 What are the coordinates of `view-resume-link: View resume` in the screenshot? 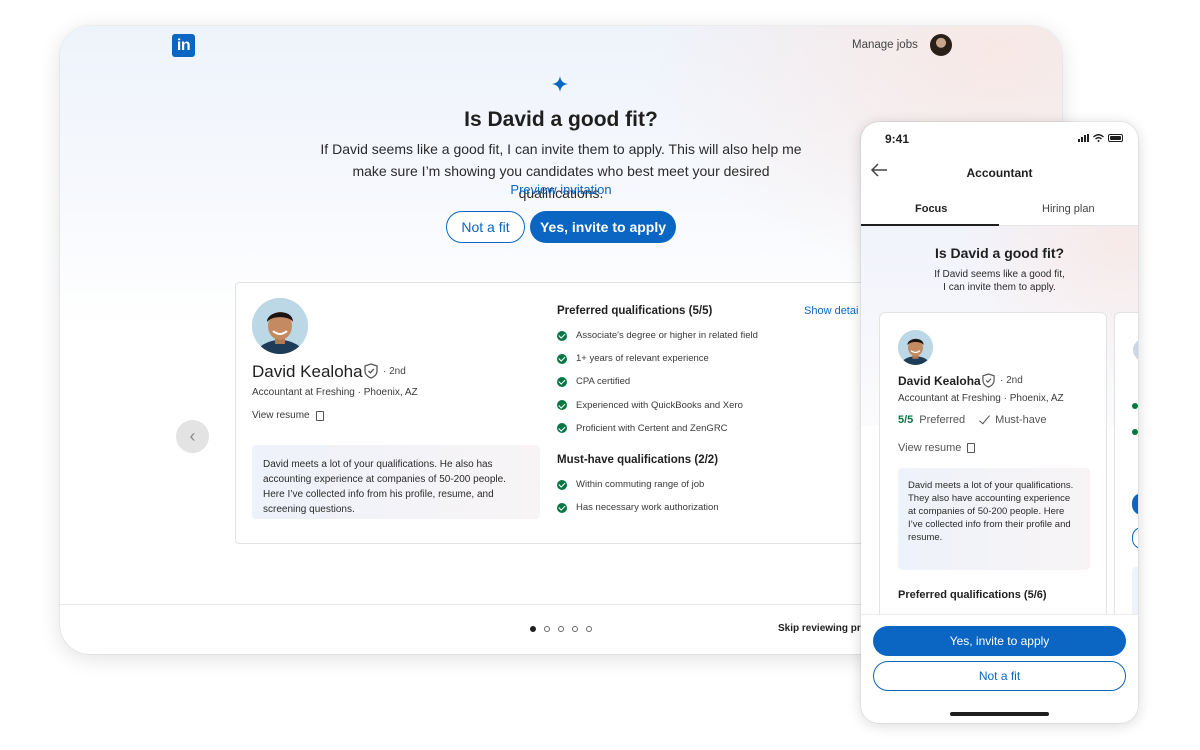 It's located at (288, 415).